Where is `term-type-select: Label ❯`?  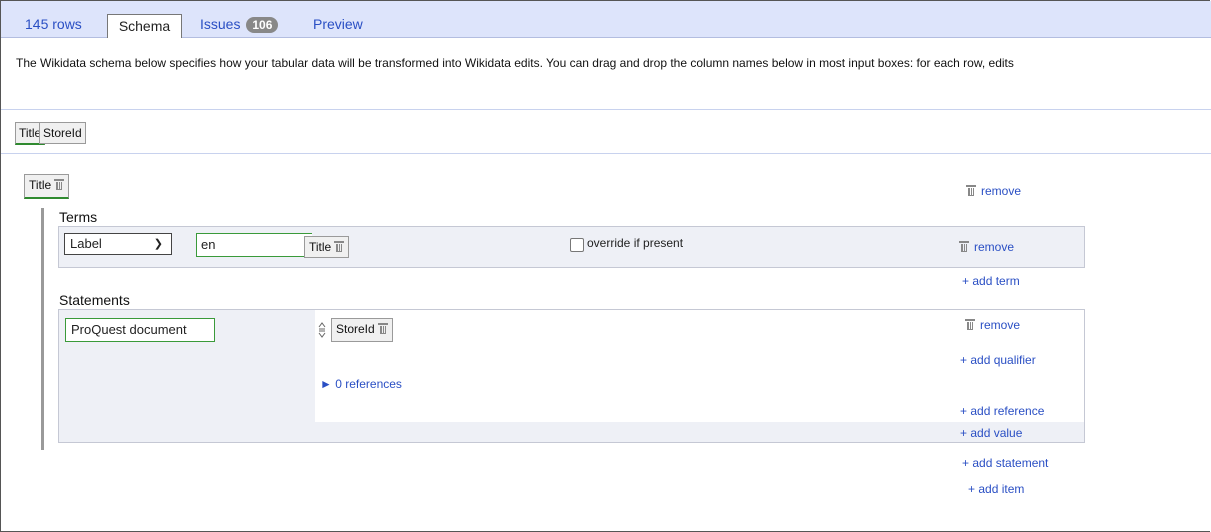
term-type-select: Label ❯ is located at coordinates (118, 244).